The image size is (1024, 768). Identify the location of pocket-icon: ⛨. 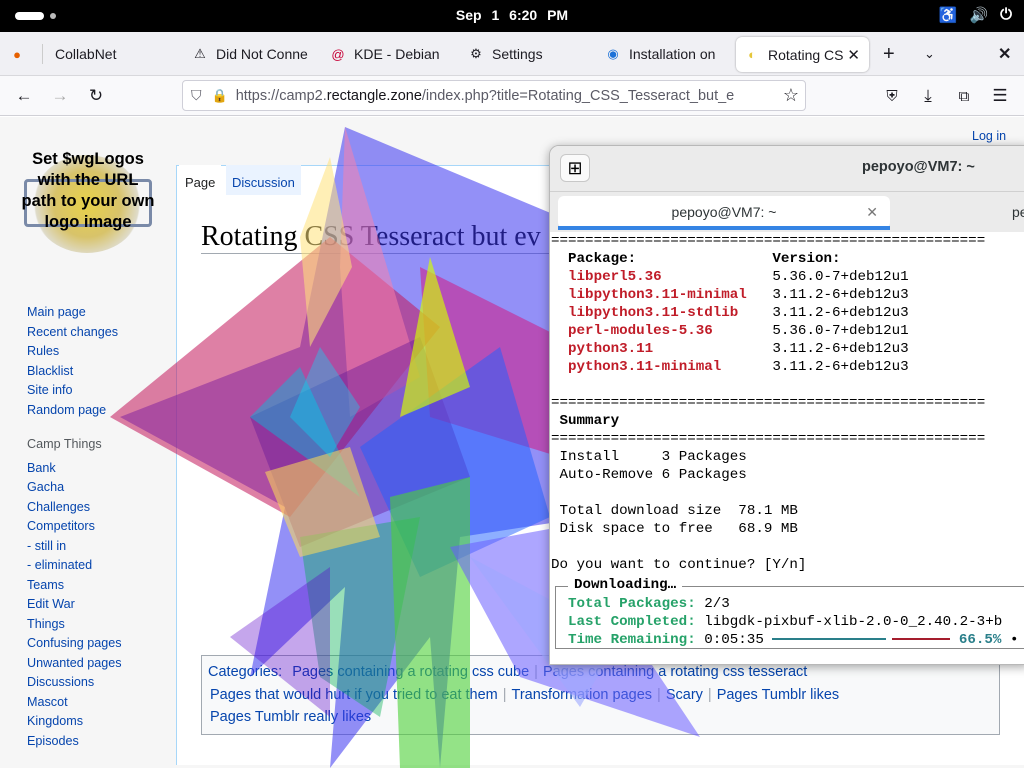
(892, 96).